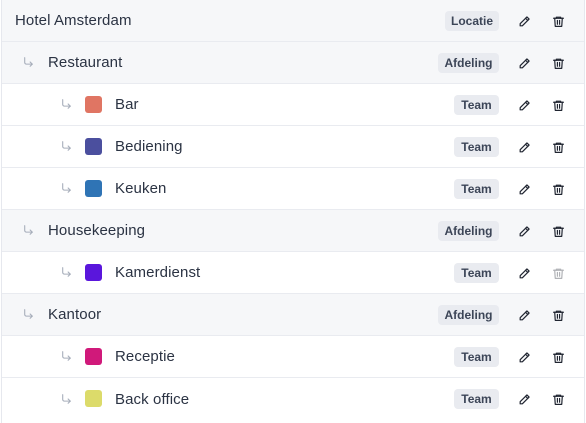 This screenshot has height=423, width=586. What do you see at coordinates (149, 146) in the screenshot?
I see `row-name: Bediening` at bounding box center [149, 146].